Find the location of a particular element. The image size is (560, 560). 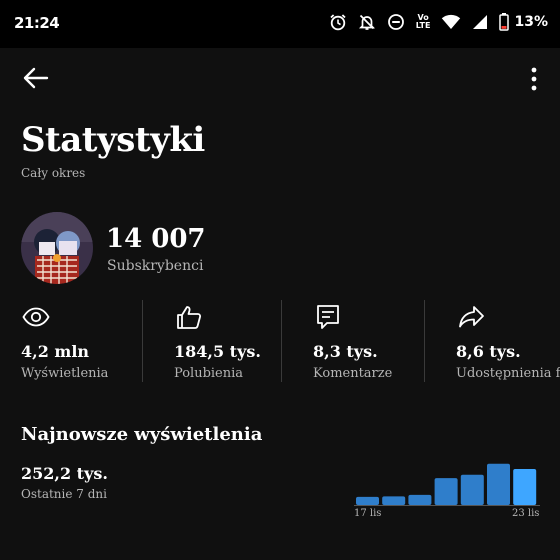

chart-bar-23-lis is located at coordinates (525, 487).